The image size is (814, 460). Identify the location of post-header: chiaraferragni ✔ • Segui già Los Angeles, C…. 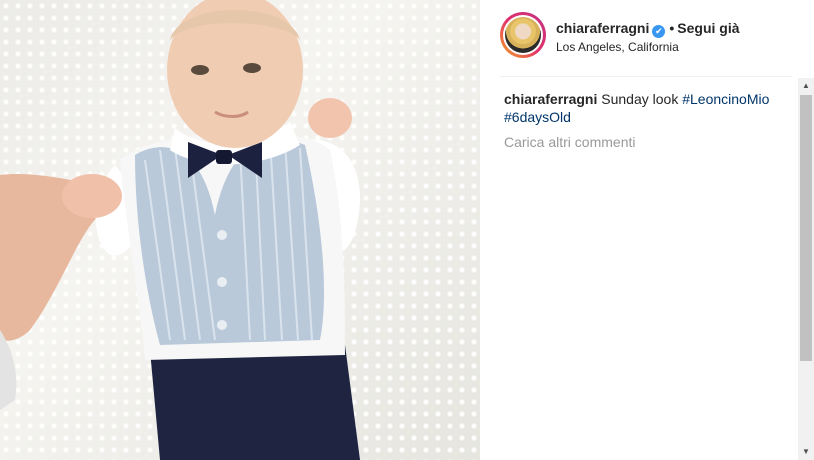
(645, 37).